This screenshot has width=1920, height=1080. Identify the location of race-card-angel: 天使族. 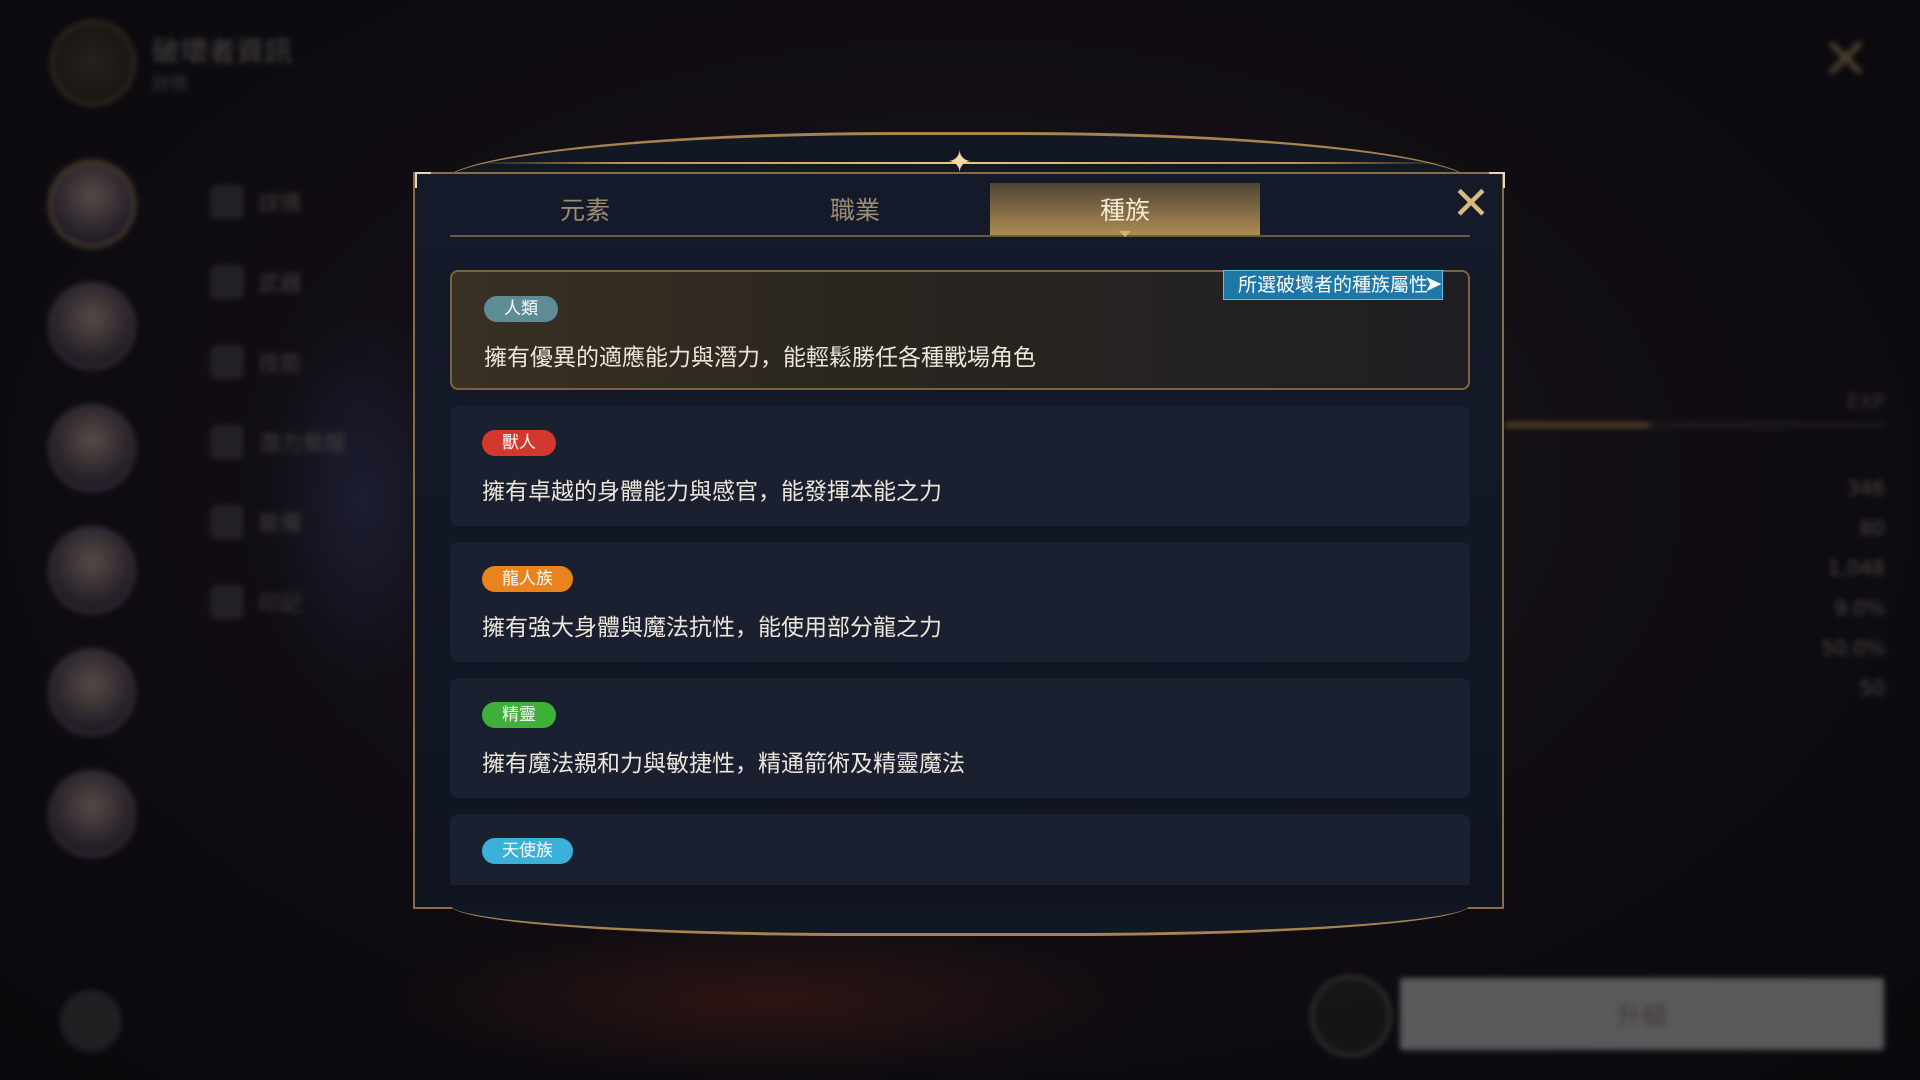
(960, 849).